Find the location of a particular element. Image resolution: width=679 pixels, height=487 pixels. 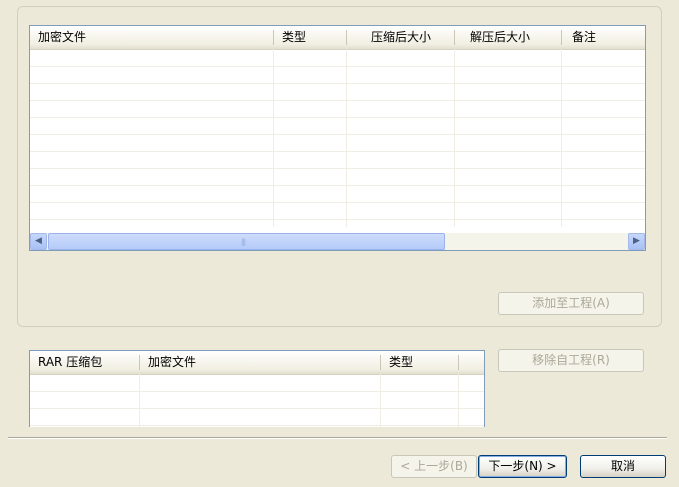

cancel-button: 取消 is located at coordinates (623, 466).